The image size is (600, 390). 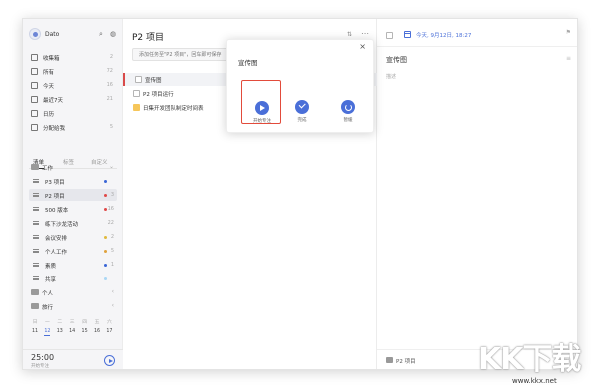 I want to click on sidebar-list-item: 会议安排 2, so click(x=73, y=237).